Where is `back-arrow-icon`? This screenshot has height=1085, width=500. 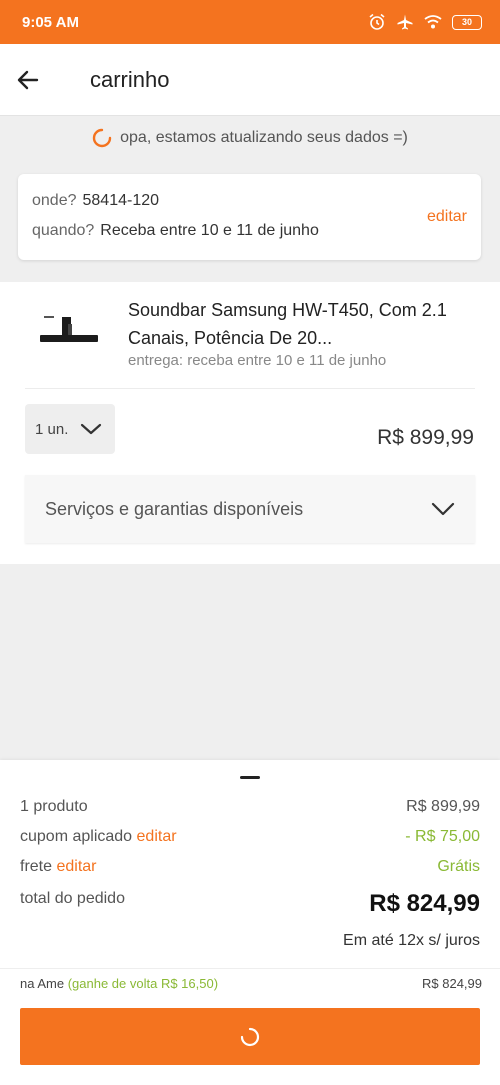
back-arrow-icon is located at coordinates (28, 79).